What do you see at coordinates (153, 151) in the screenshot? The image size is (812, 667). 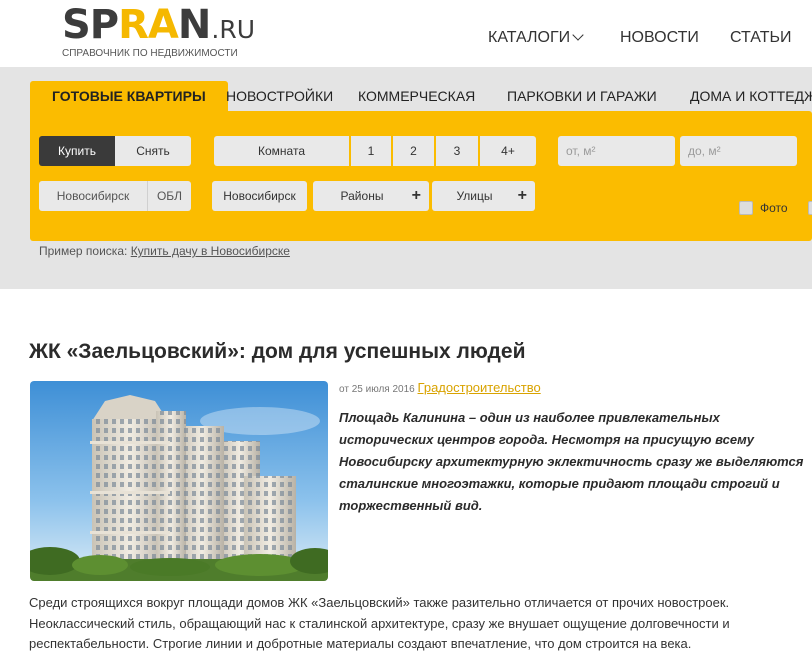 I see `rent-button: Снять` at bounding box center [153, 151].